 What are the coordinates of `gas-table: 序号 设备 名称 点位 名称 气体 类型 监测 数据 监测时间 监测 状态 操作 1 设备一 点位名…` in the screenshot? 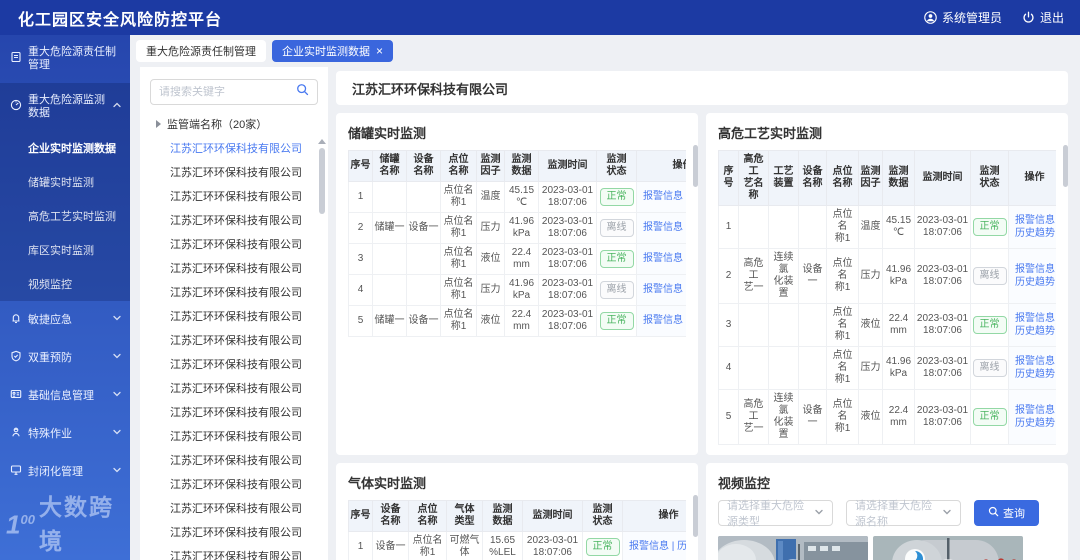 It's located at (517, 530).